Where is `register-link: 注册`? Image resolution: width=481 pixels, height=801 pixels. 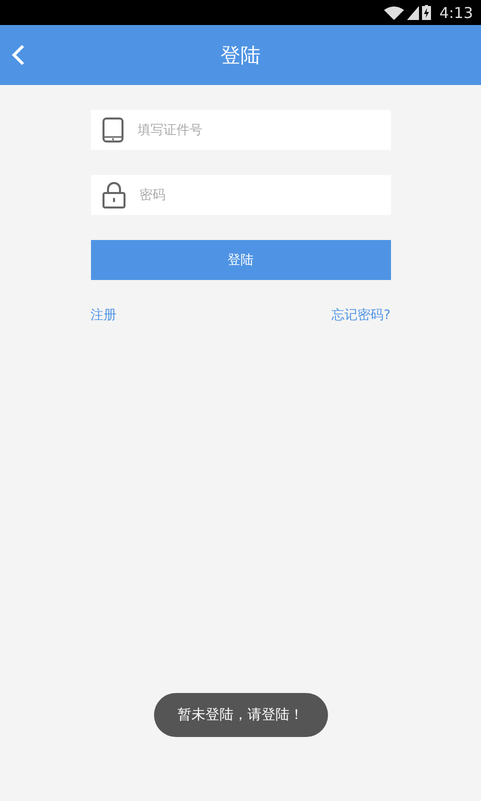
register-link: 注册 is located at coordinates (103, 315).